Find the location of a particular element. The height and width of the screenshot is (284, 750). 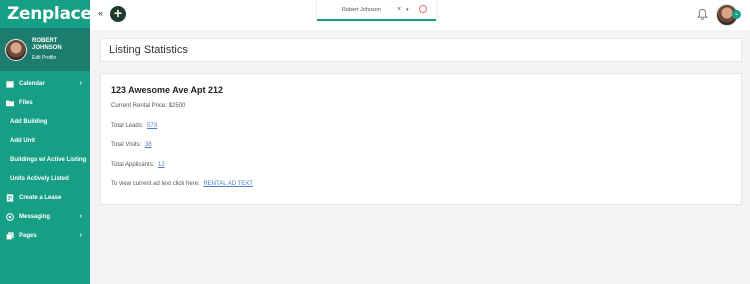

top-bar: « + Robert Johnson × ▾ ⌄ is located at coordinates (420, 15).